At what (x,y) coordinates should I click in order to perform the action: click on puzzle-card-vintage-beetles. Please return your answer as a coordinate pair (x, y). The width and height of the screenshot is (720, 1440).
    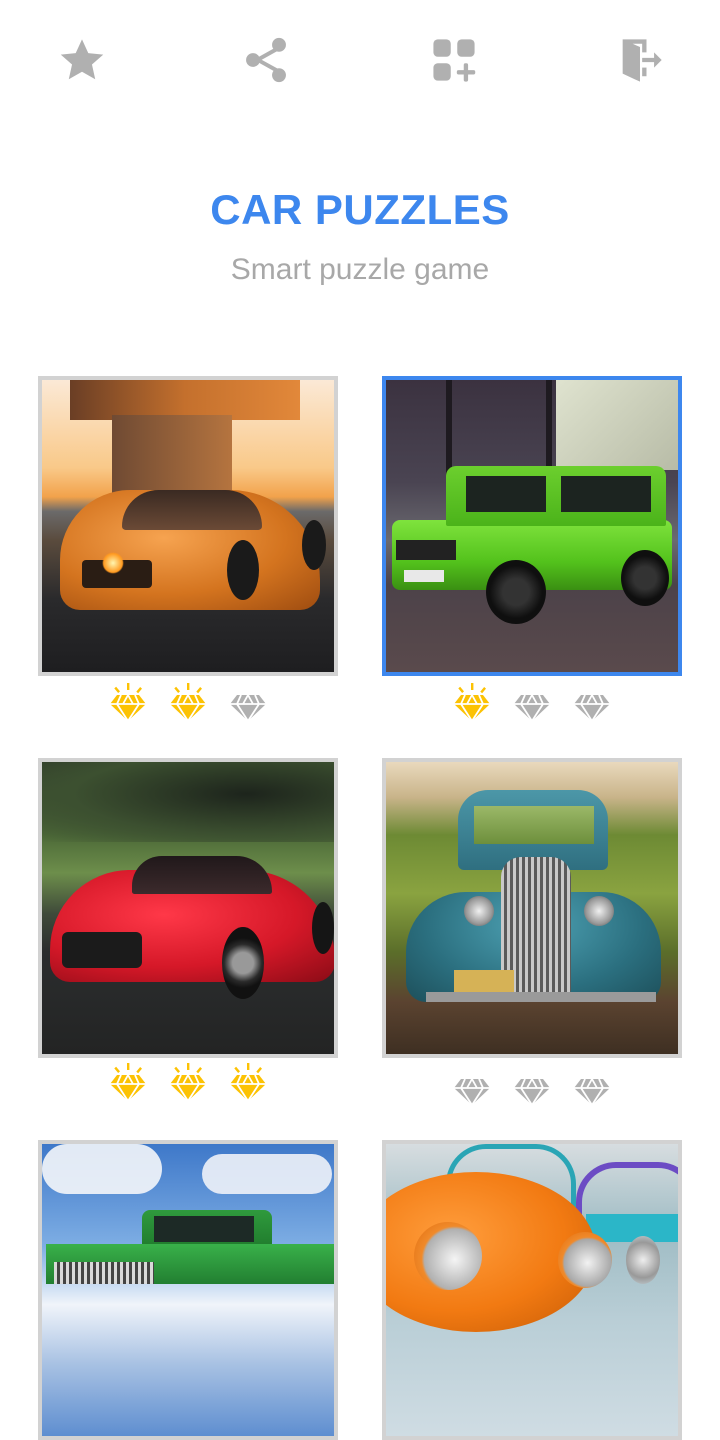
    Looking at the image, I should click on (532, 1290).